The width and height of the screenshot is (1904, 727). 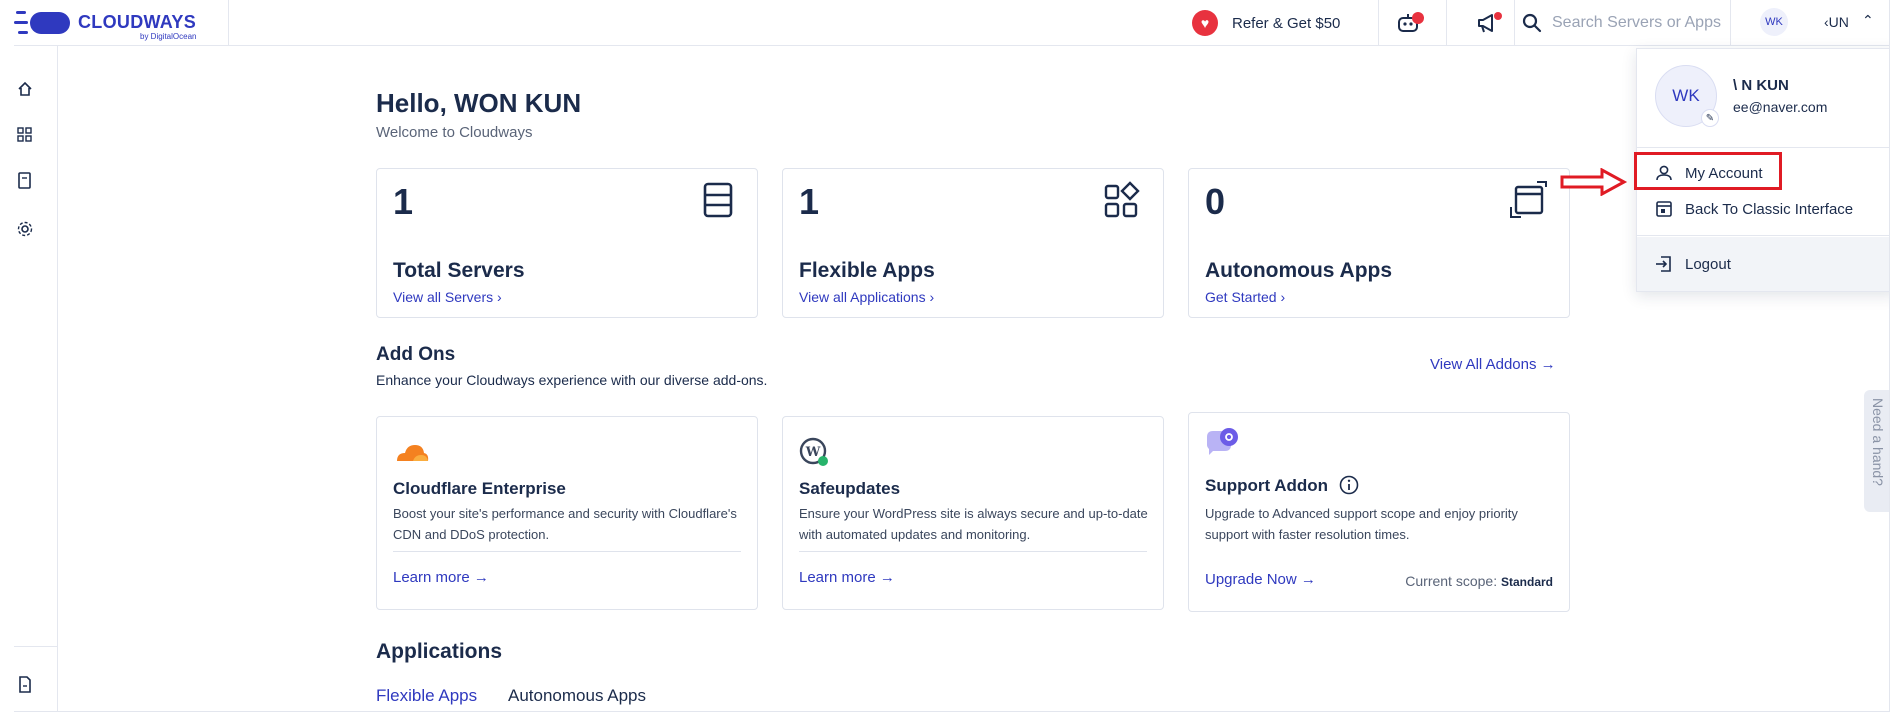 I want to click on addon-title: Safeupdates, so click(x=850, y=488).